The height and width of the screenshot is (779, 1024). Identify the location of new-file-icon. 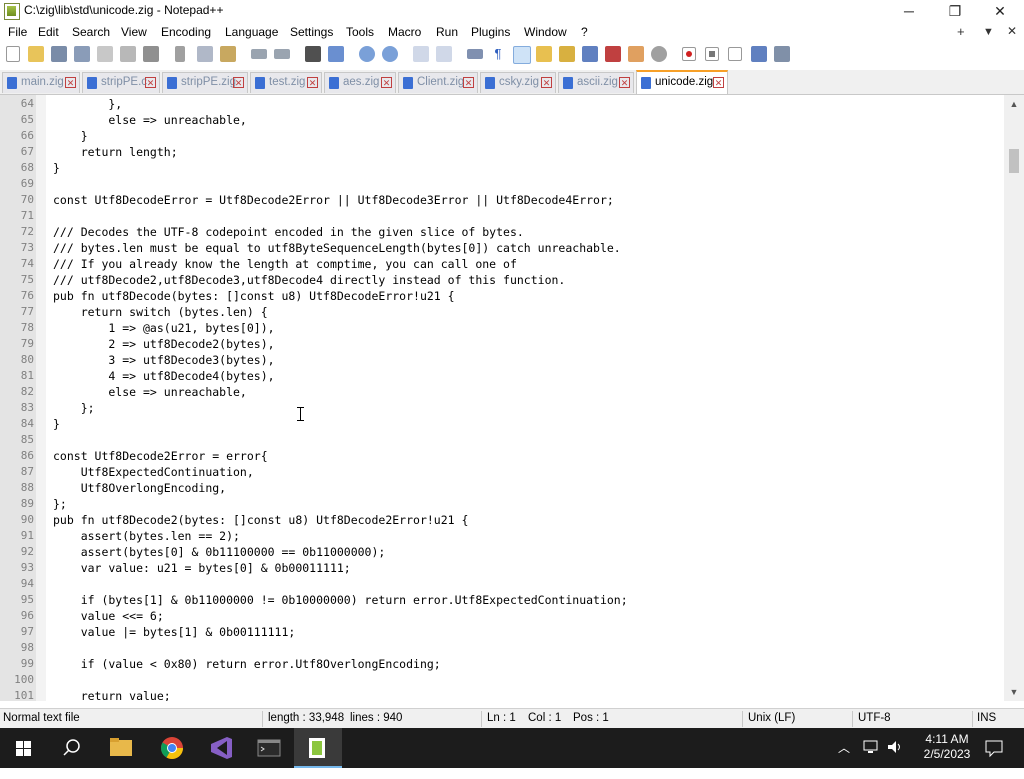
(13, 54).